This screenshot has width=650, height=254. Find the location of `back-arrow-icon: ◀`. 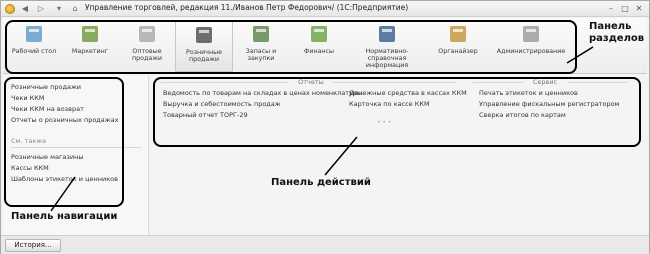

back-arrow-icon: ◀ is located at coordinates (25, 9).